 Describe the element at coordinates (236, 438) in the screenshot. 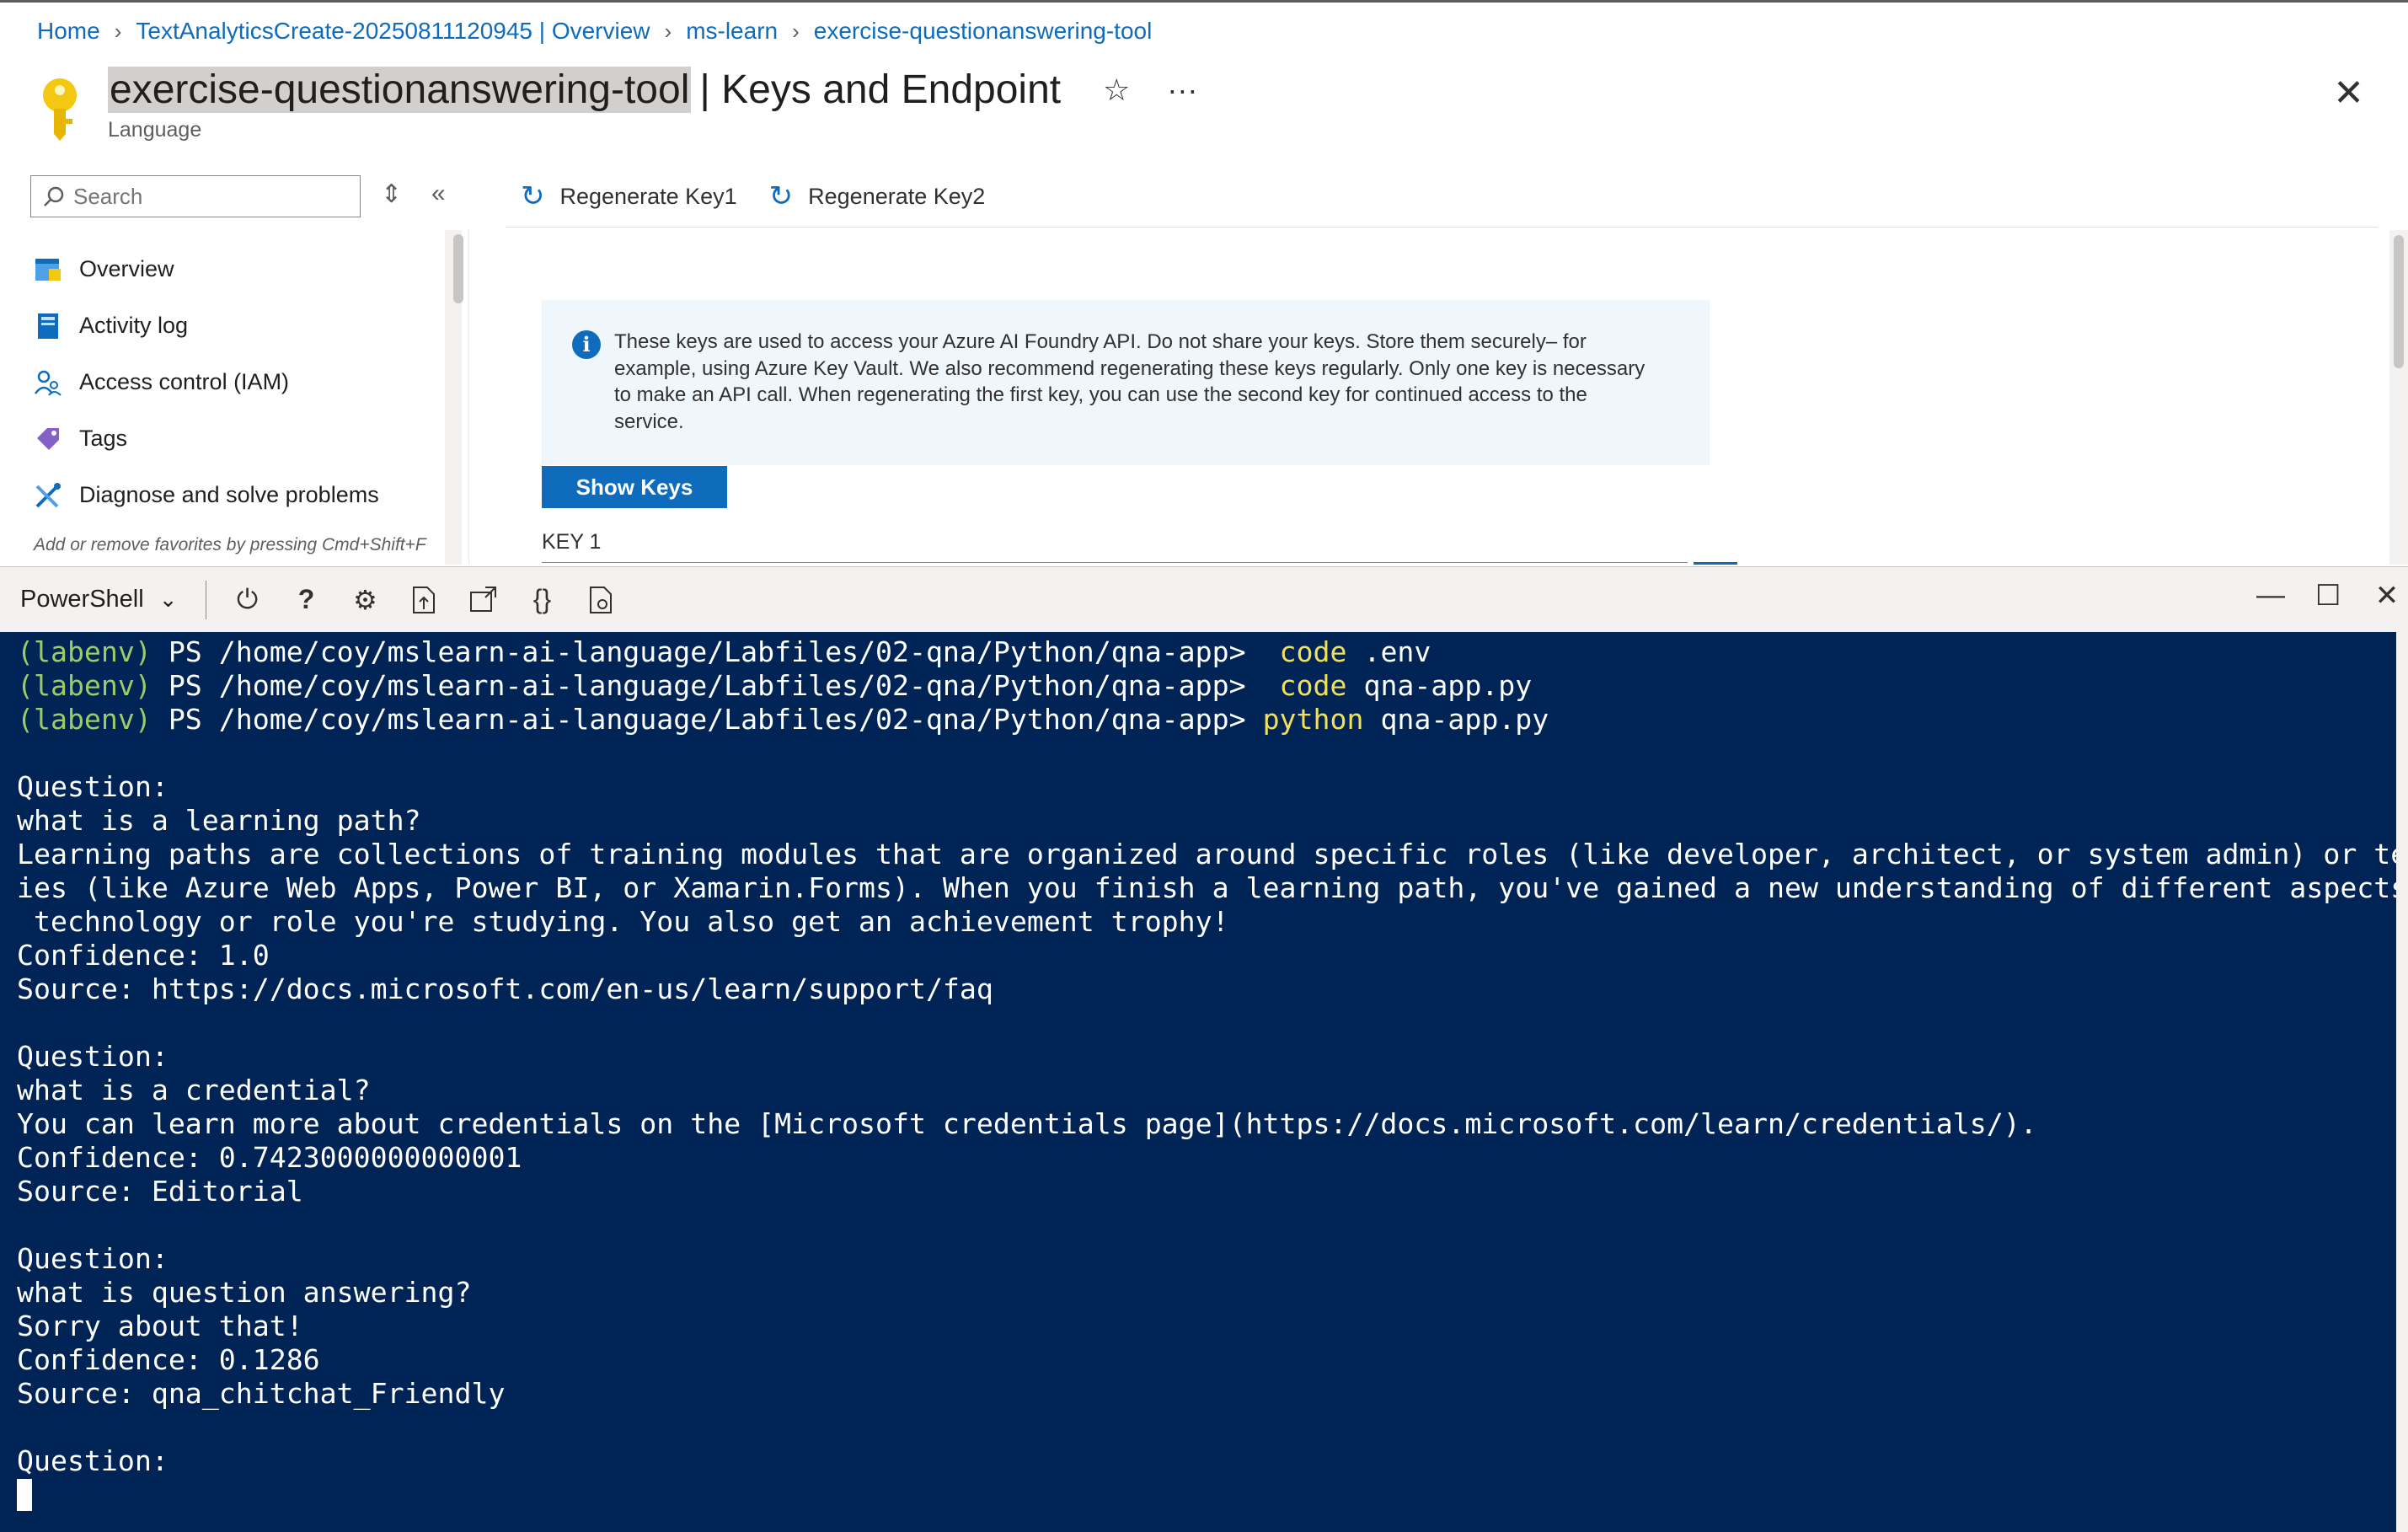

I see `sidebar-item-tags: Tags` at that location.